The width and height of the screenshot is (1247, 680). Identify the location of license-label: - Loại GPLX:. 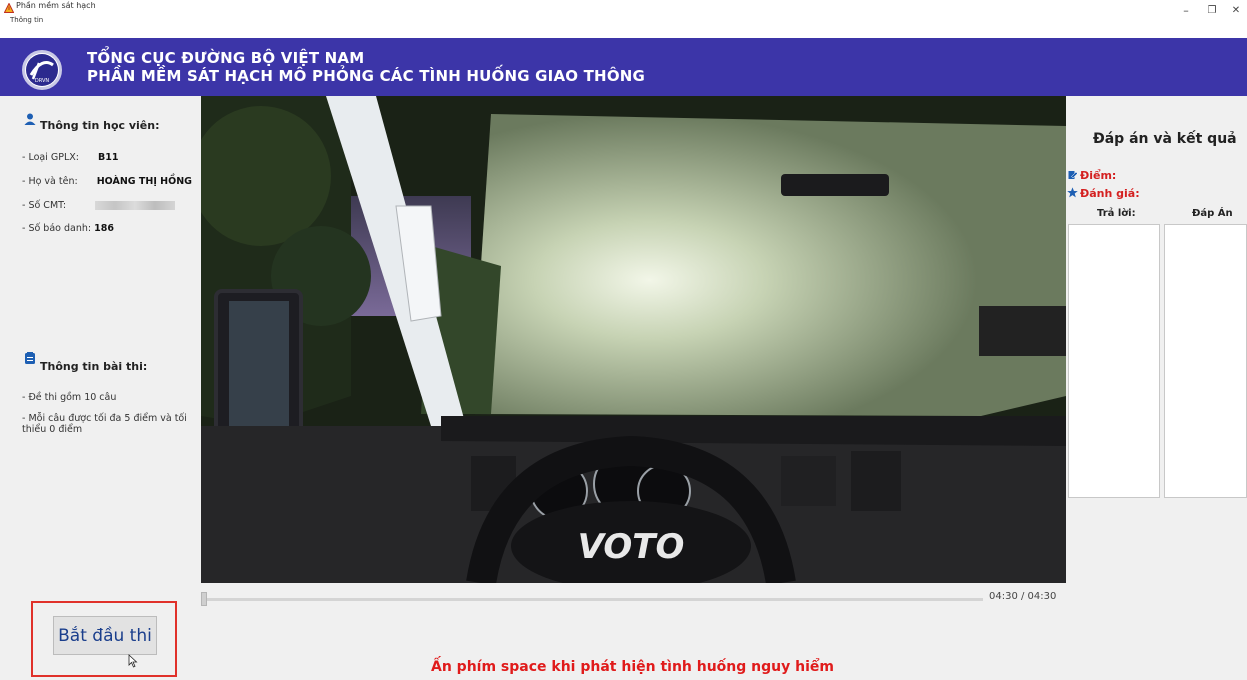
(50, 157).